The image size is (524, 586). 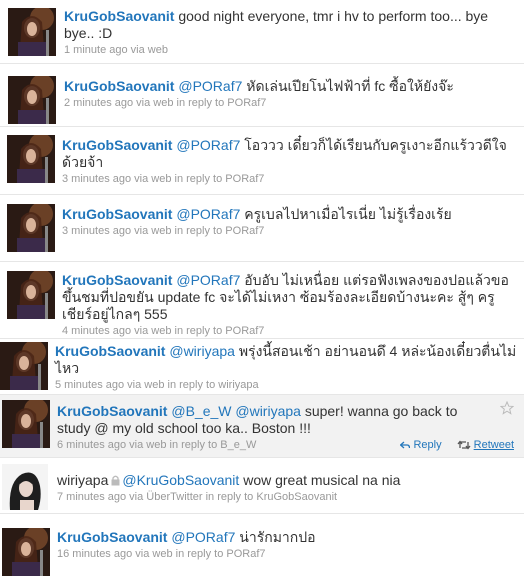 What do you see at coordinates (236, 411) in the screenshot?
I see `mention-link: @B_e_W @wiriyapa` at bounding box center [236, 411].